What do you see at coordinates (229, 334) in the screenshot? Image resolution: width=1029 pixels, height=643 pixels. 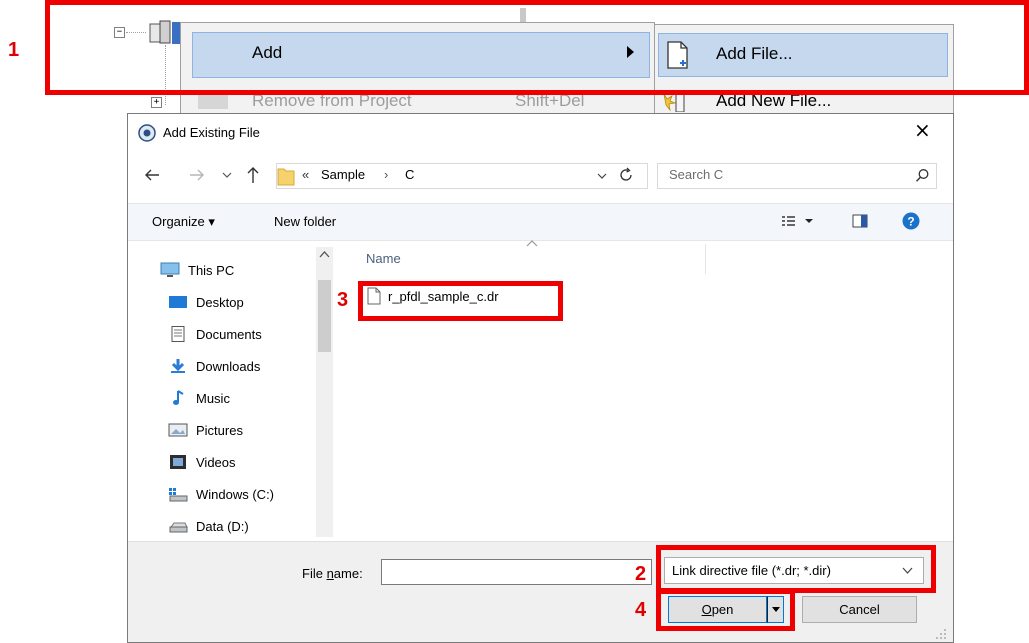 I see `nav-item-label: Documents` at bounding box center [229, 334].